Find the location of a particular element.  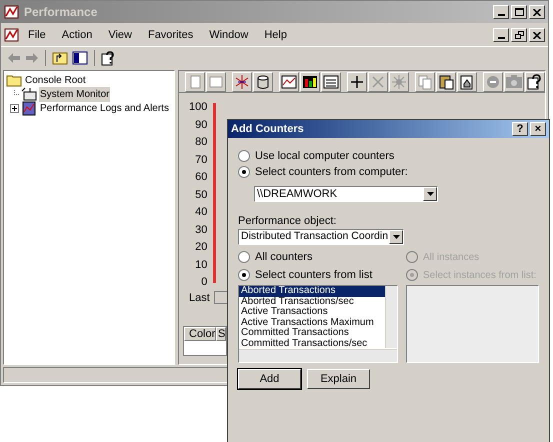

radio-option: Select counters from computer: is located at coordinates (388, 172).